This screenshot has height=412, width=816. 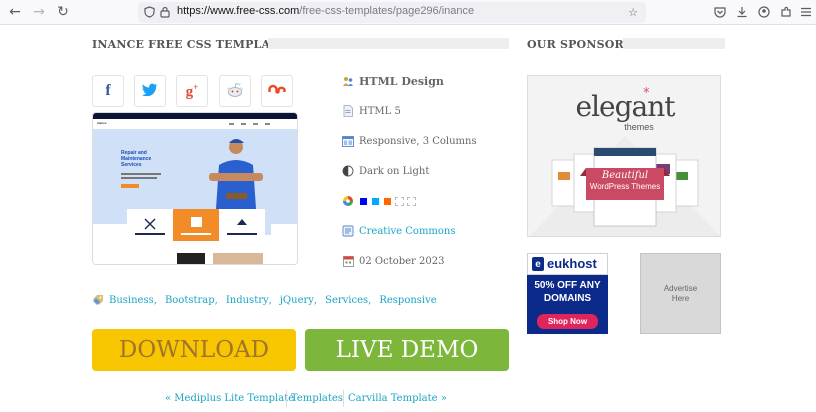 What do you see at coordinates (742, 12) in the screenshot?
I see `downloads-icon` at bounding box center [742, 12].